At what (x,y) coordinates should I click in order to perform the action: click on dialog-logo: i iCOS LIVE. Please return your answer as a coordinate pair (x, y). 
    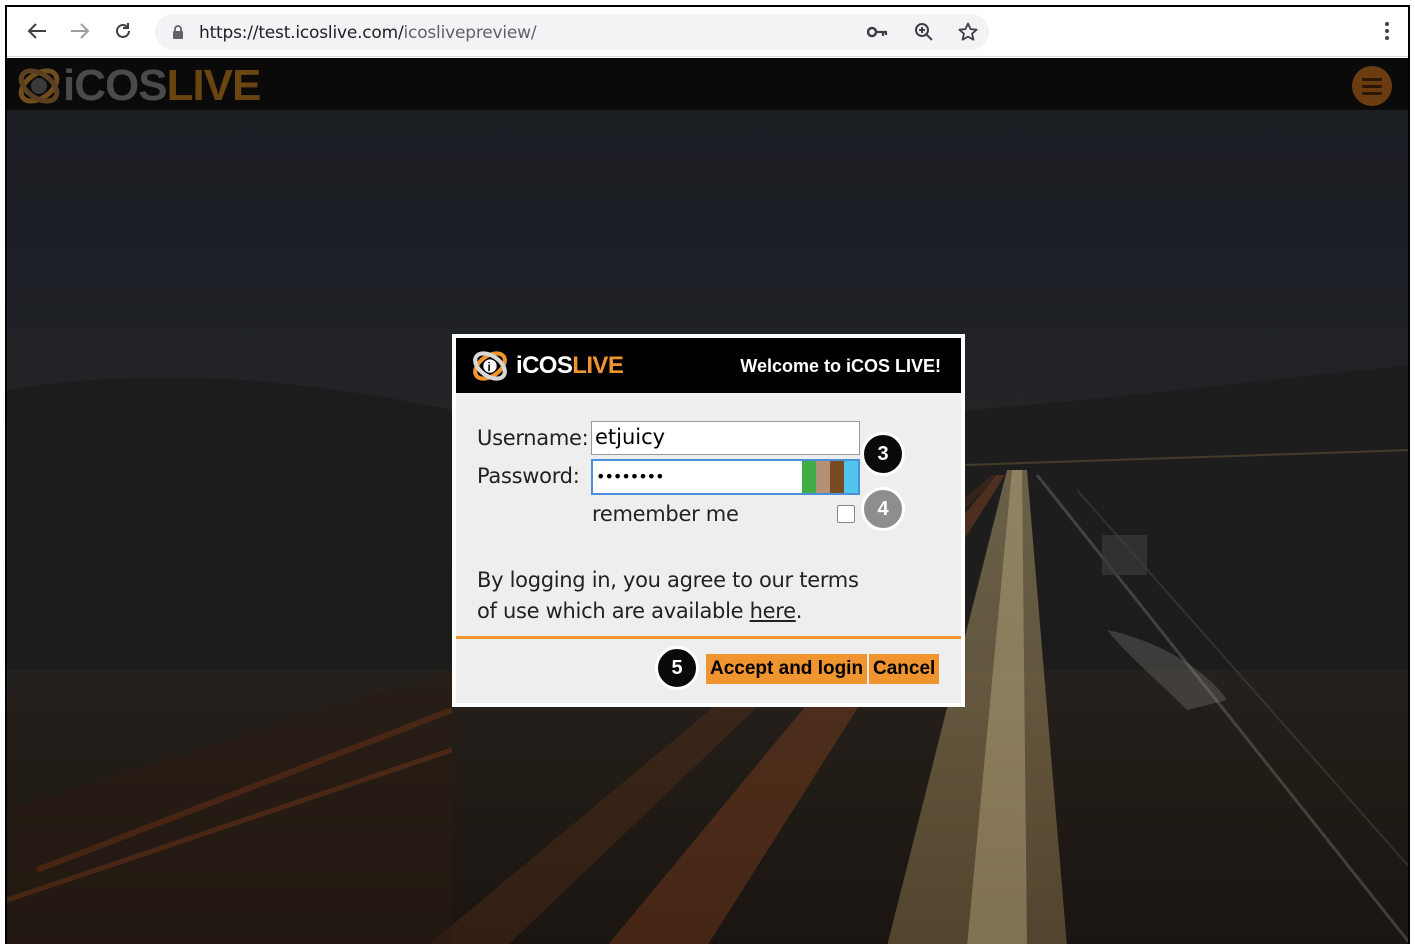
    Looking at the image, I should click on (547, 366).